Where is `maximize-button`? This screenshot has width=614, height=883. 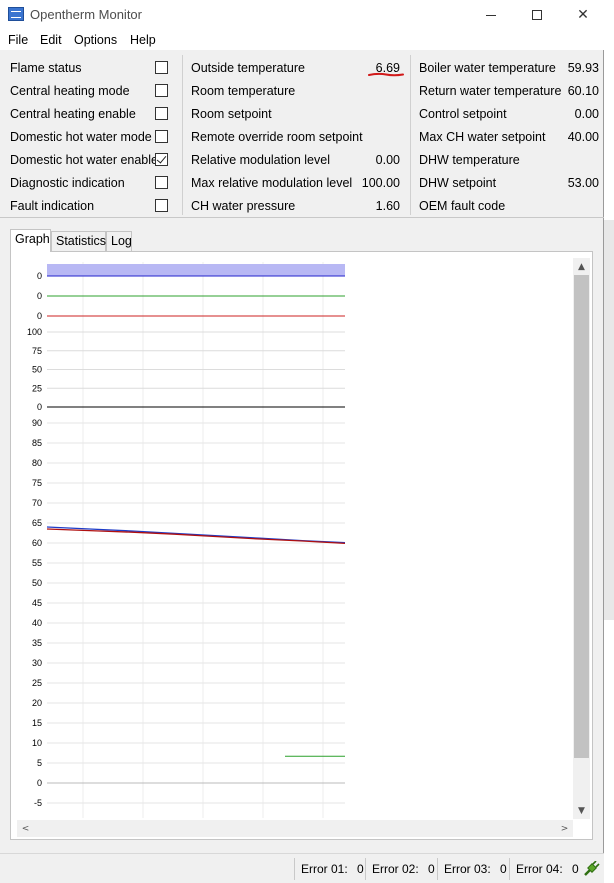
maximize-button is located at coordinates (537, 15).